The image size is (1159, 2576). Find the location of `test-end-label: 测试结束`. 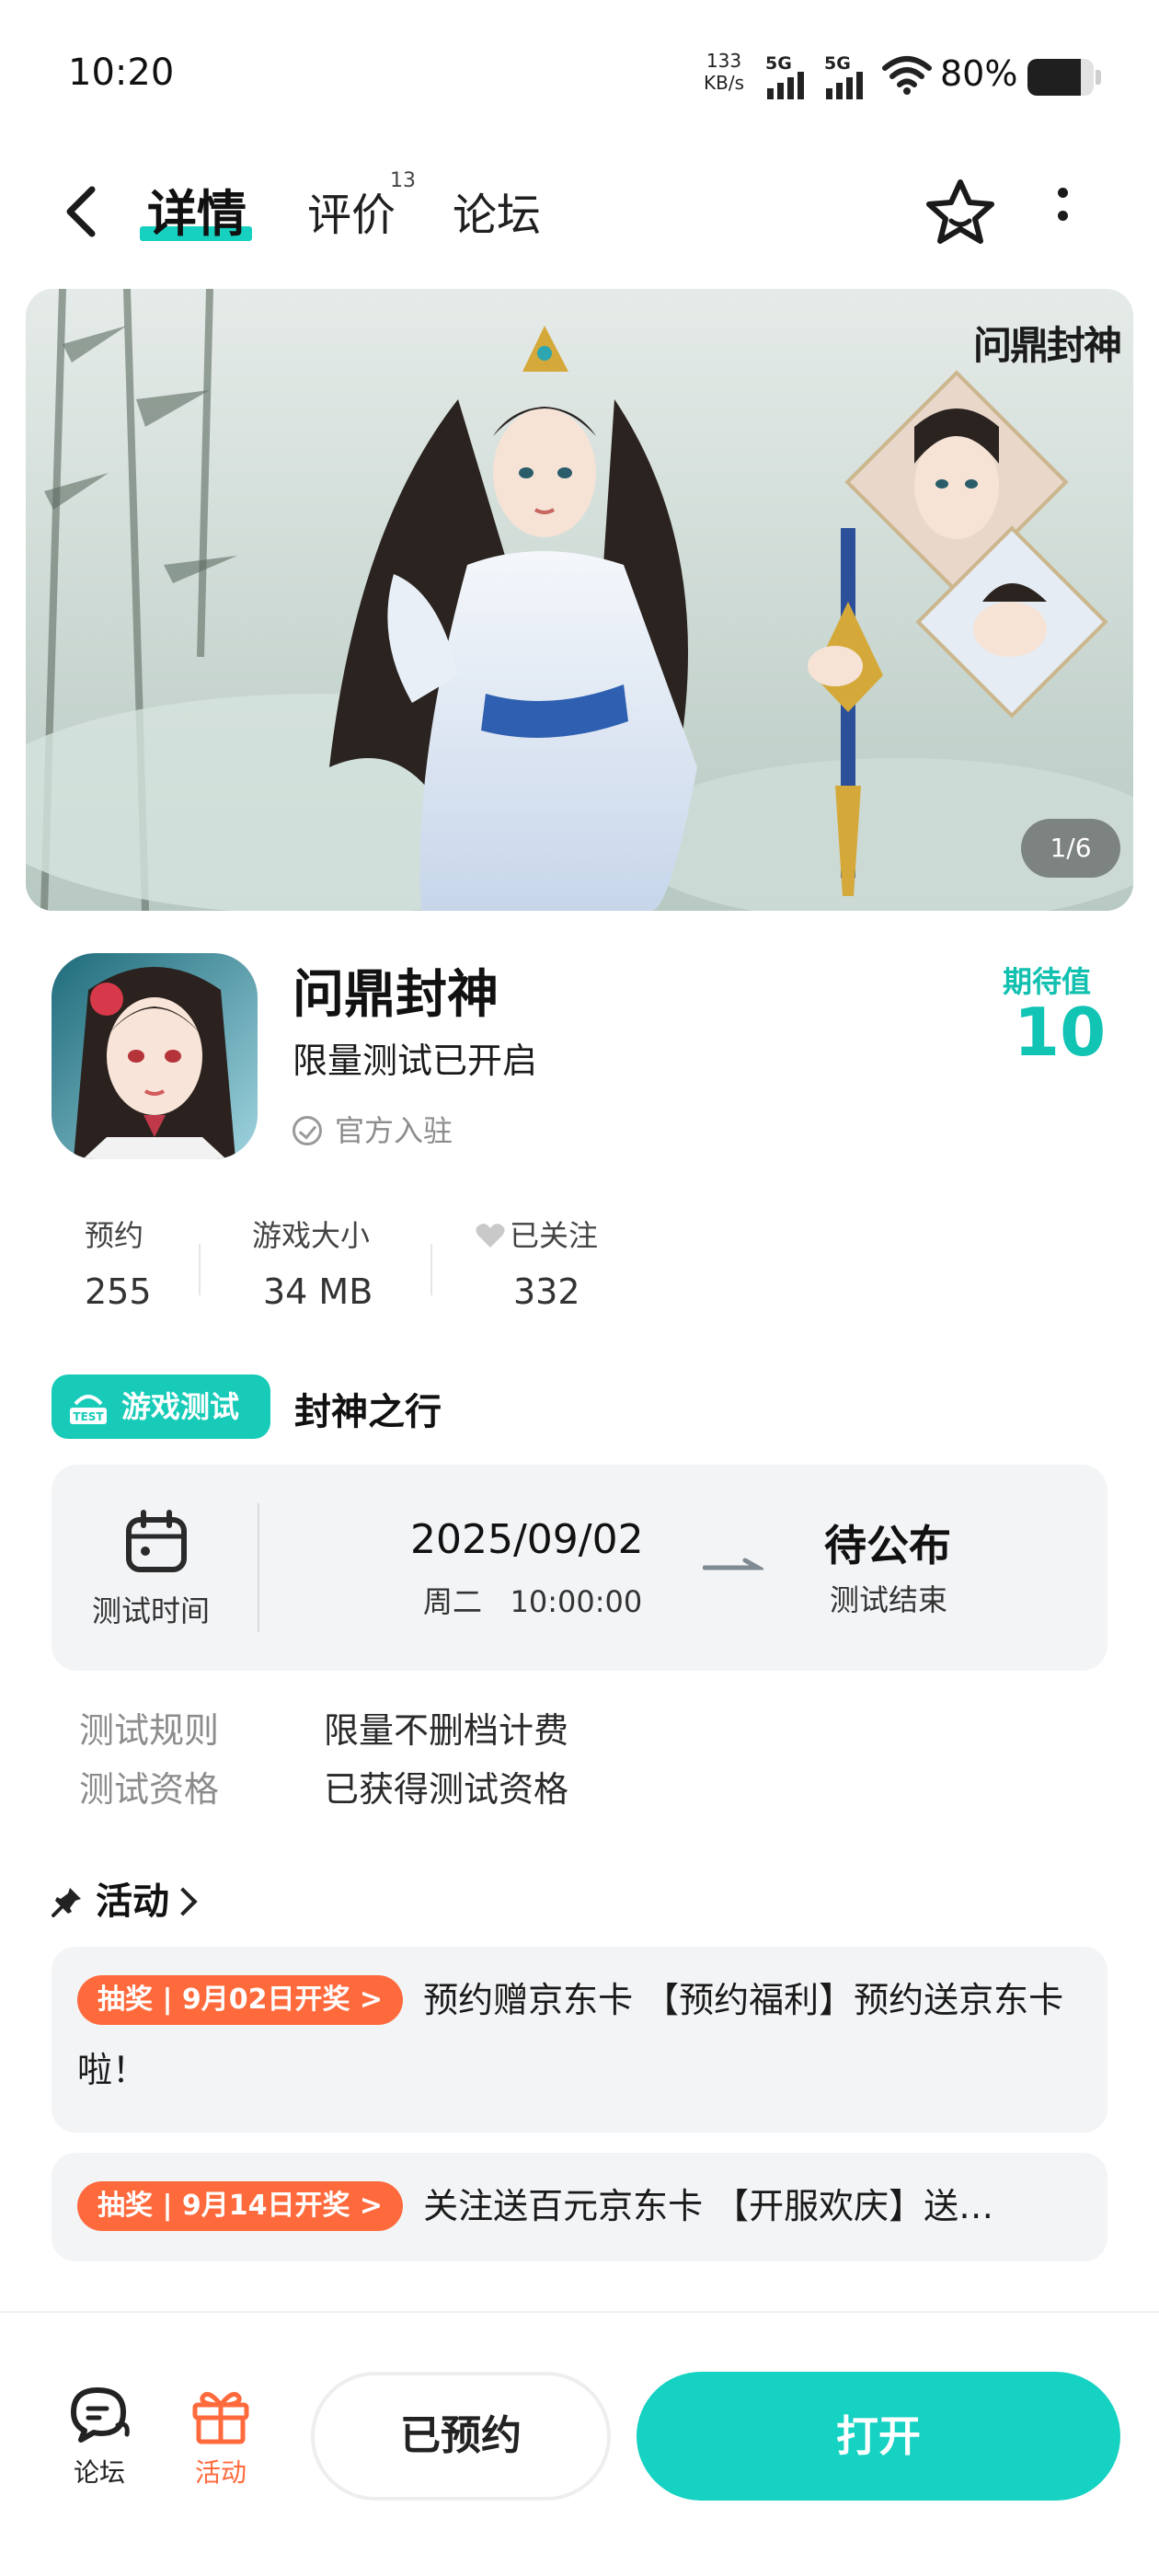

test-end-label: 测试结束 is located at coordinates (889, 1599).